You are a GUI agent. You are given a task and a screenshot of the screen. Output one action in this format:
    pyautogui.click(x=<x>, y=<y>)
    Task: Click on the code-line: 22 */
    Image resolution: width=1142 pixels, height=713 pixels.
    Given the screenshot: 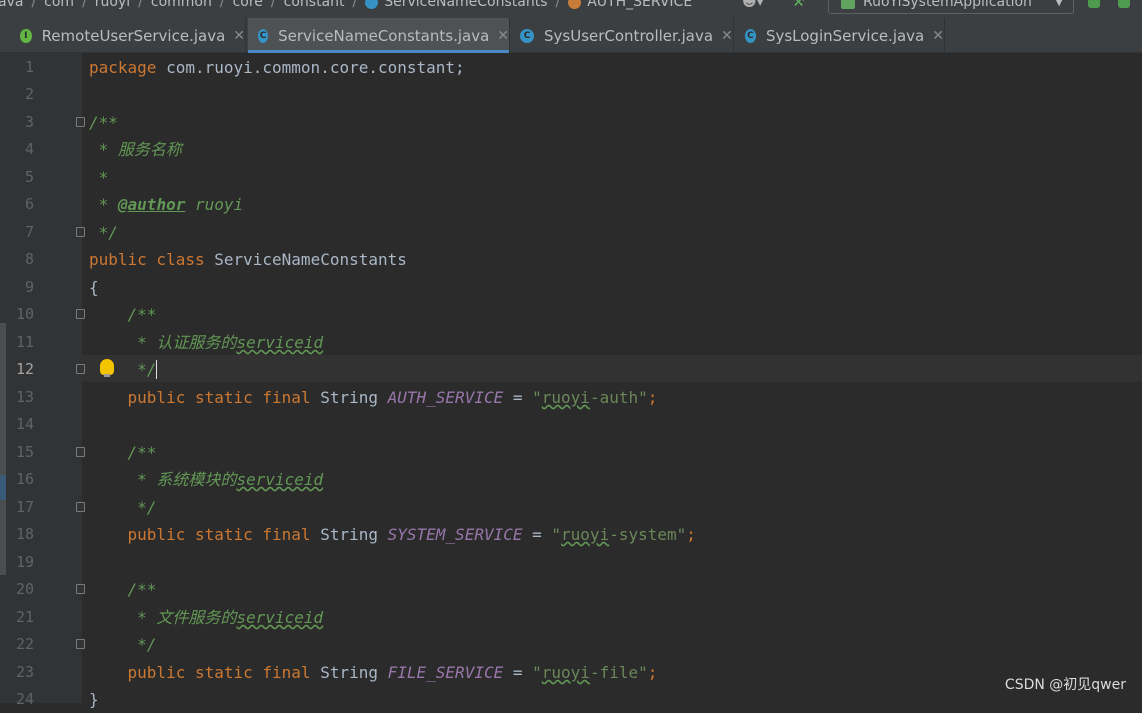 What is the action you would take?
    pyautogui.click(x=571, y=644)
    